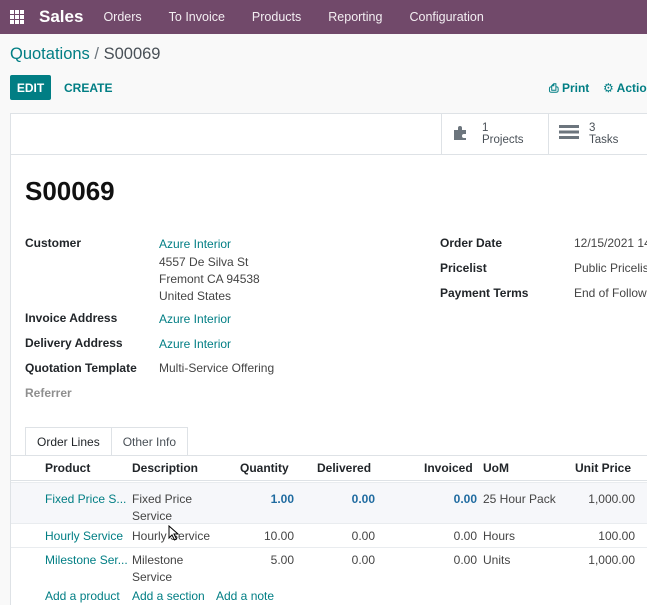 This screenshot has width=647, height=605. I want to click on delivery-address-field: Azure Interior, so click(195, 344).